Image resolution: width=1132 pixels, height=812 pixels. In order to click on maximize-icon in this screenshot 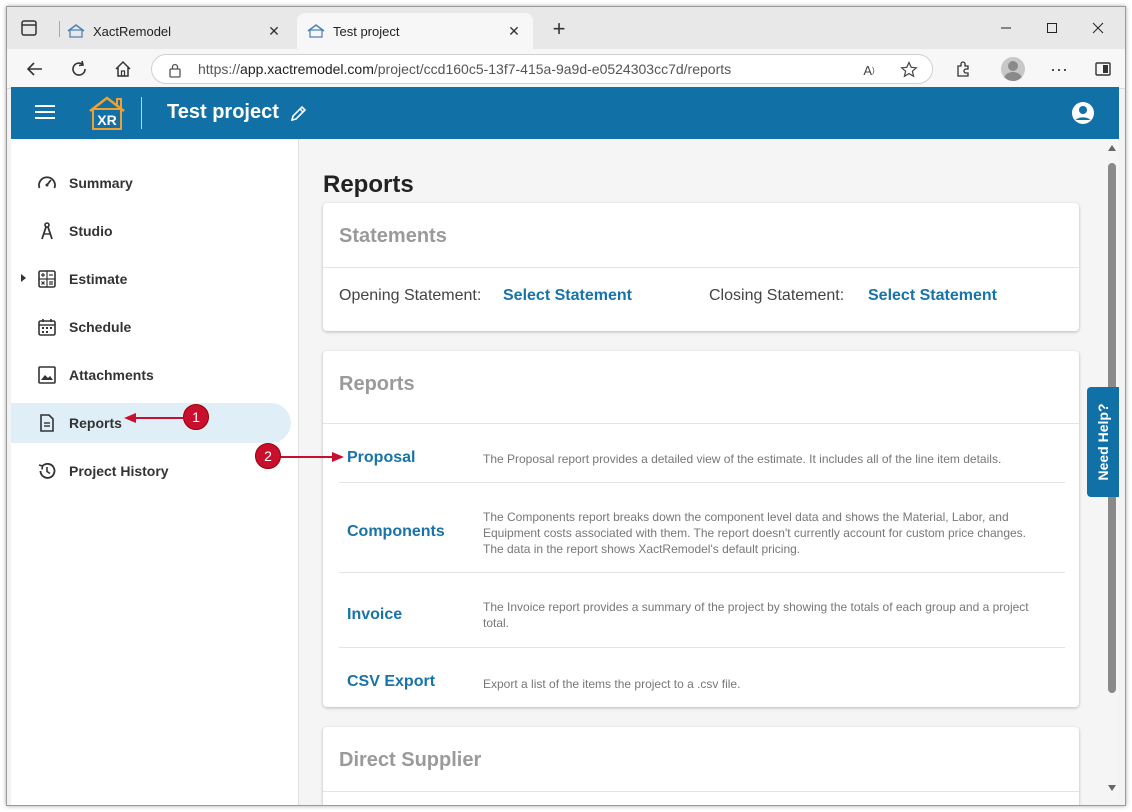, I will do `click(1052, 28)`.